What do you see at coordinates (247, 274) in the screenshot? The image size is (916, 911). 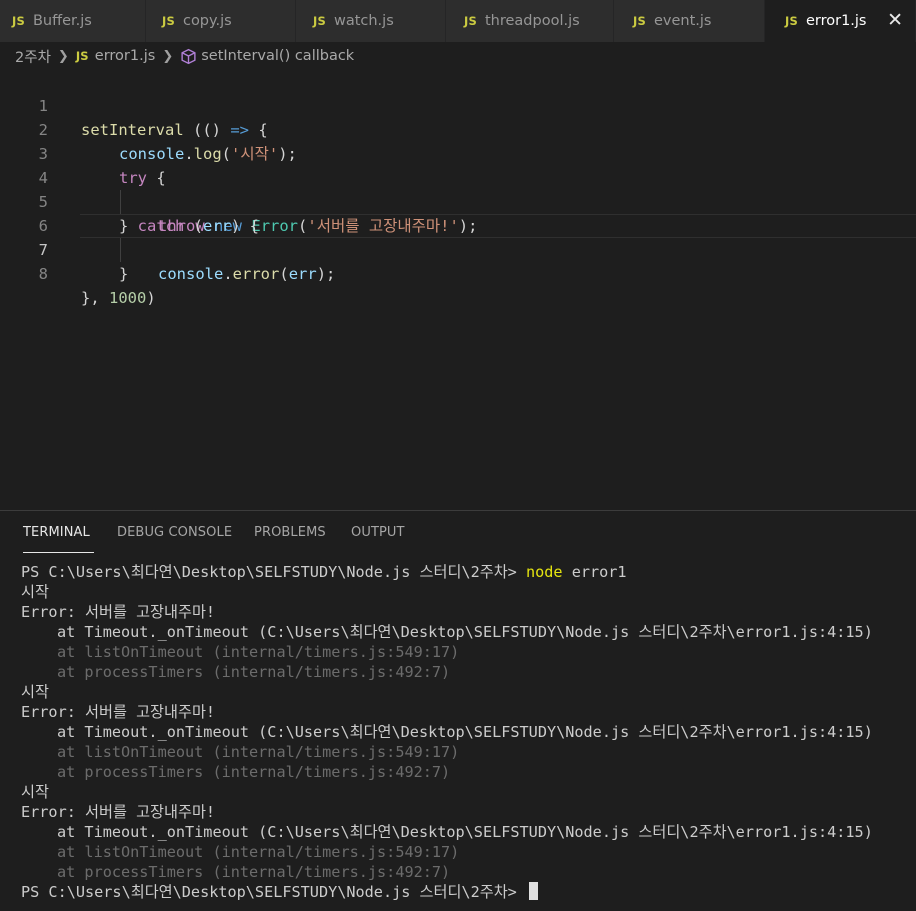 I see `code-text: console.error(err);` at bounding box center [247, 274].